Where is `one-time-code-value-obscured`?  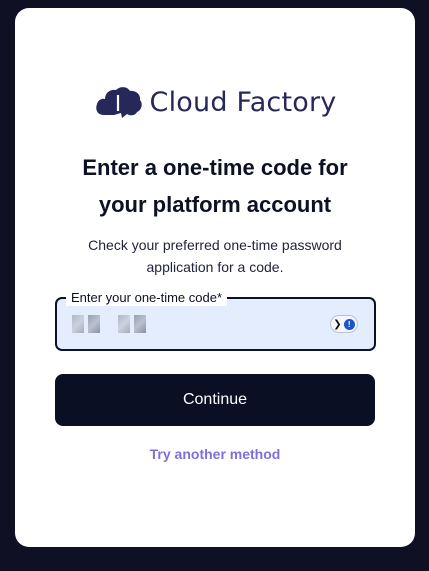
one-time-code-value-obscured is located at coordinates (109, 324).